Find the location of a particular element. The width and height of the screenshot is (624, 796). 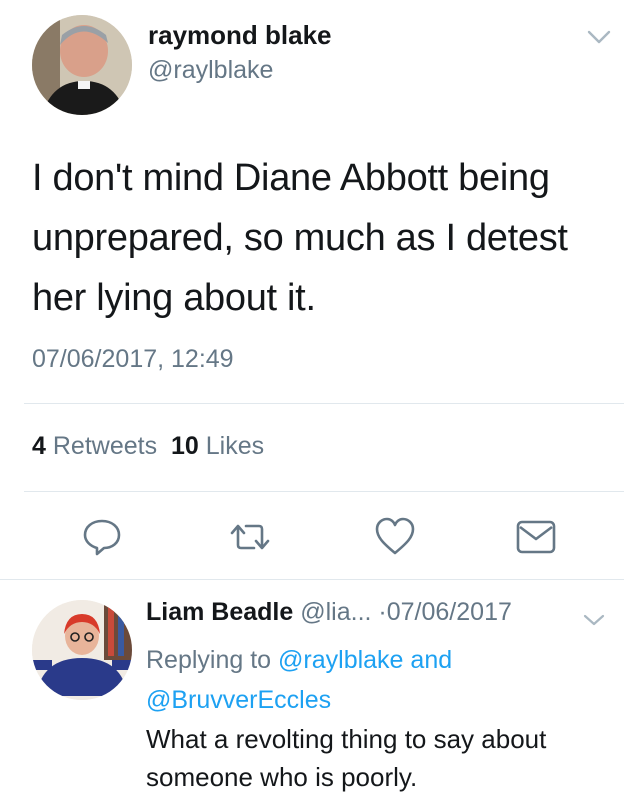

mention-link: @BruvverEccles is located at coordinates (238, 700).